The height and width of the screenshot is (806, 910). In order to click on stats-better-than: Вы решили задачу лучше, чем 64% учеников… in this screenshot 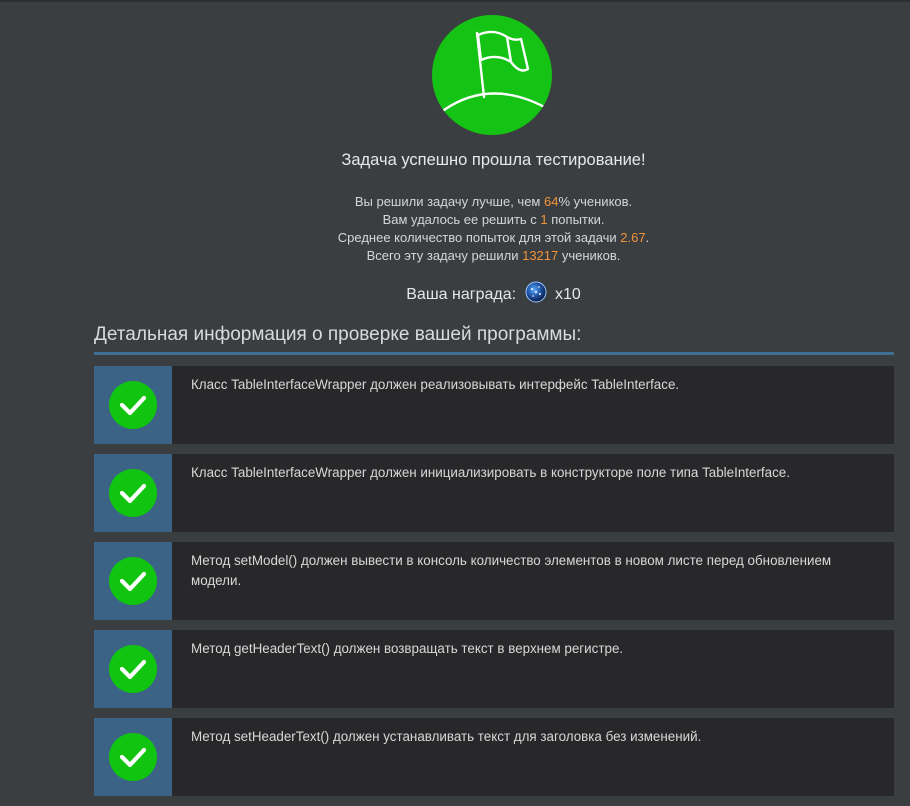, I will do `click(493, 201)`.